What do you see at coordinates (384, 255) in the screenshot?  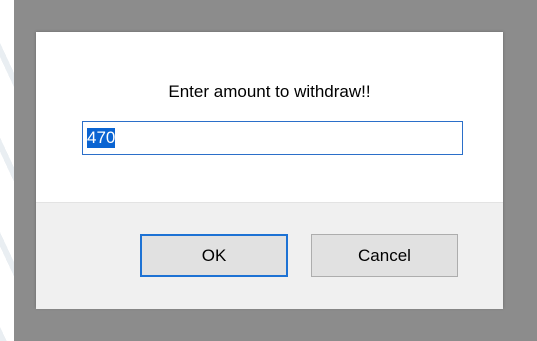 I see `cancel-button: Cancel` at bounding box center [384, 255].